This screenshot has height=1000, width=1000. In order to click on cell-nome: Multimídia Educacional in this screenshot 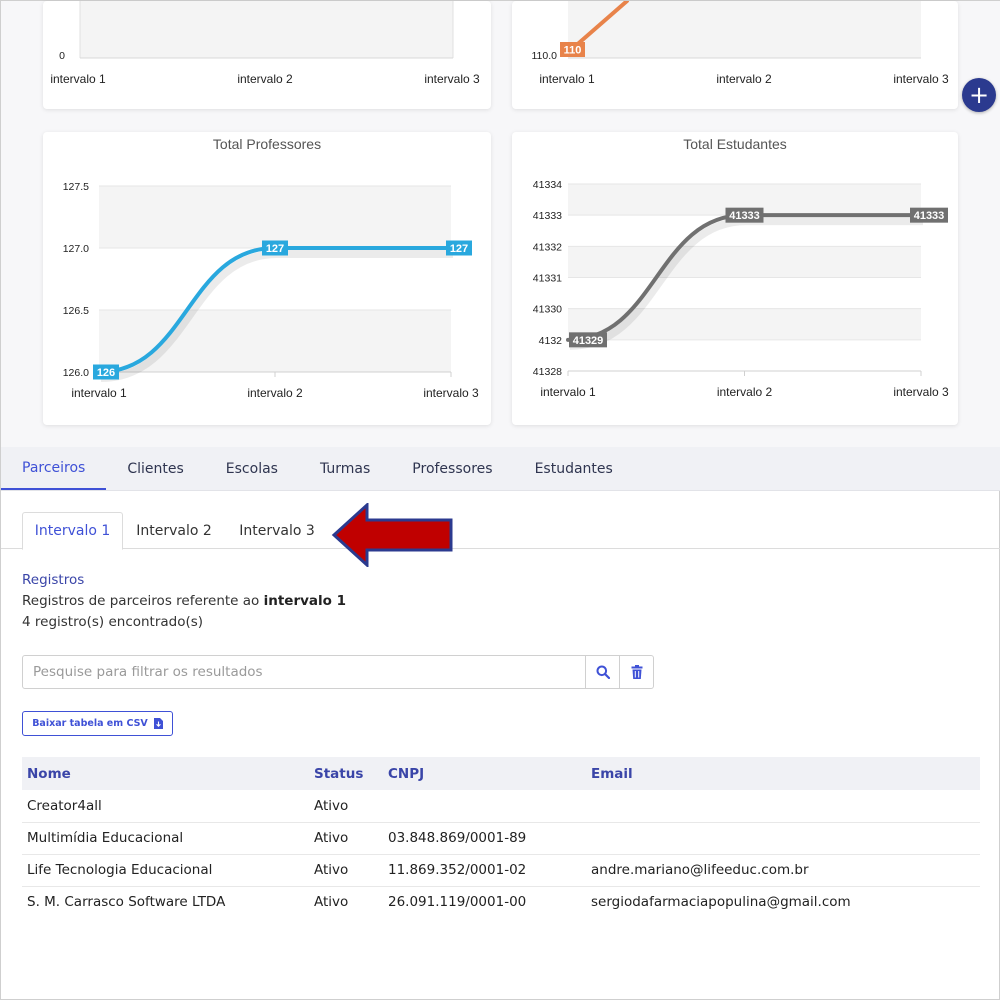, I will do `click(165, 838)`.